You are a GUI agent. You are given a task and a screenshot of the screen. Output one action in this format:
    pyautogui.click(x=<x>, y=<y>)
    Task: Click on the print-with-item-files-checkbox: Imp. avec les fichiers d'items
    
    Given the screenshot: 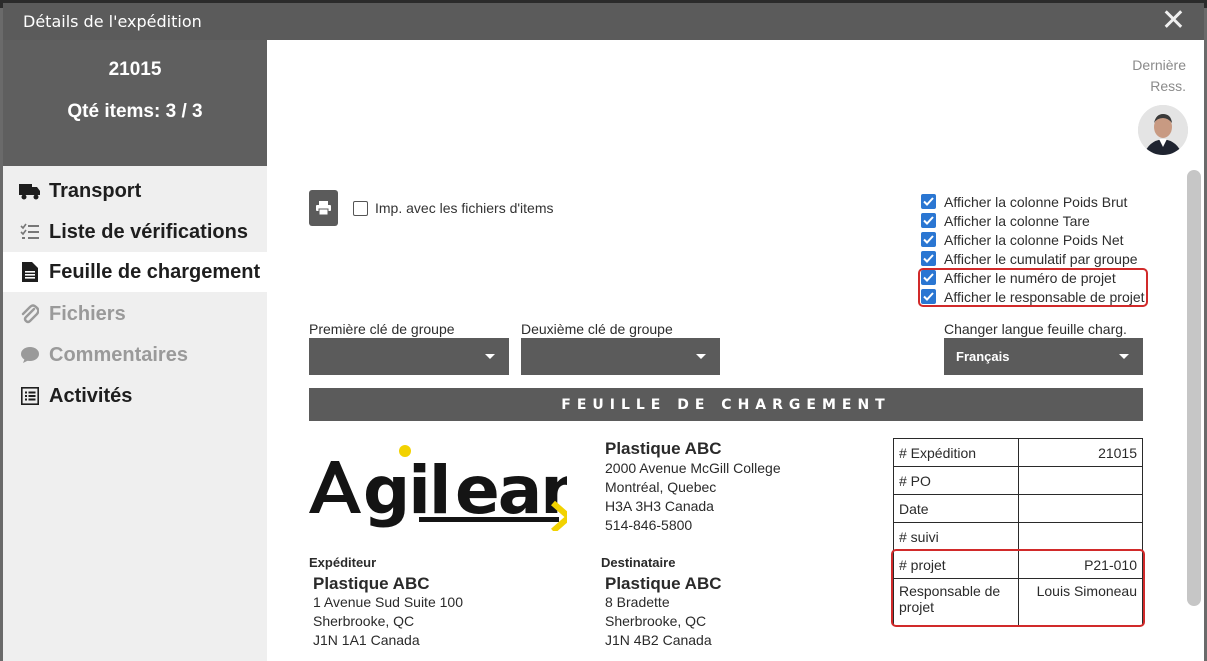 What is the action you would take?
    pyautogui.click(x=453, y=208)
    